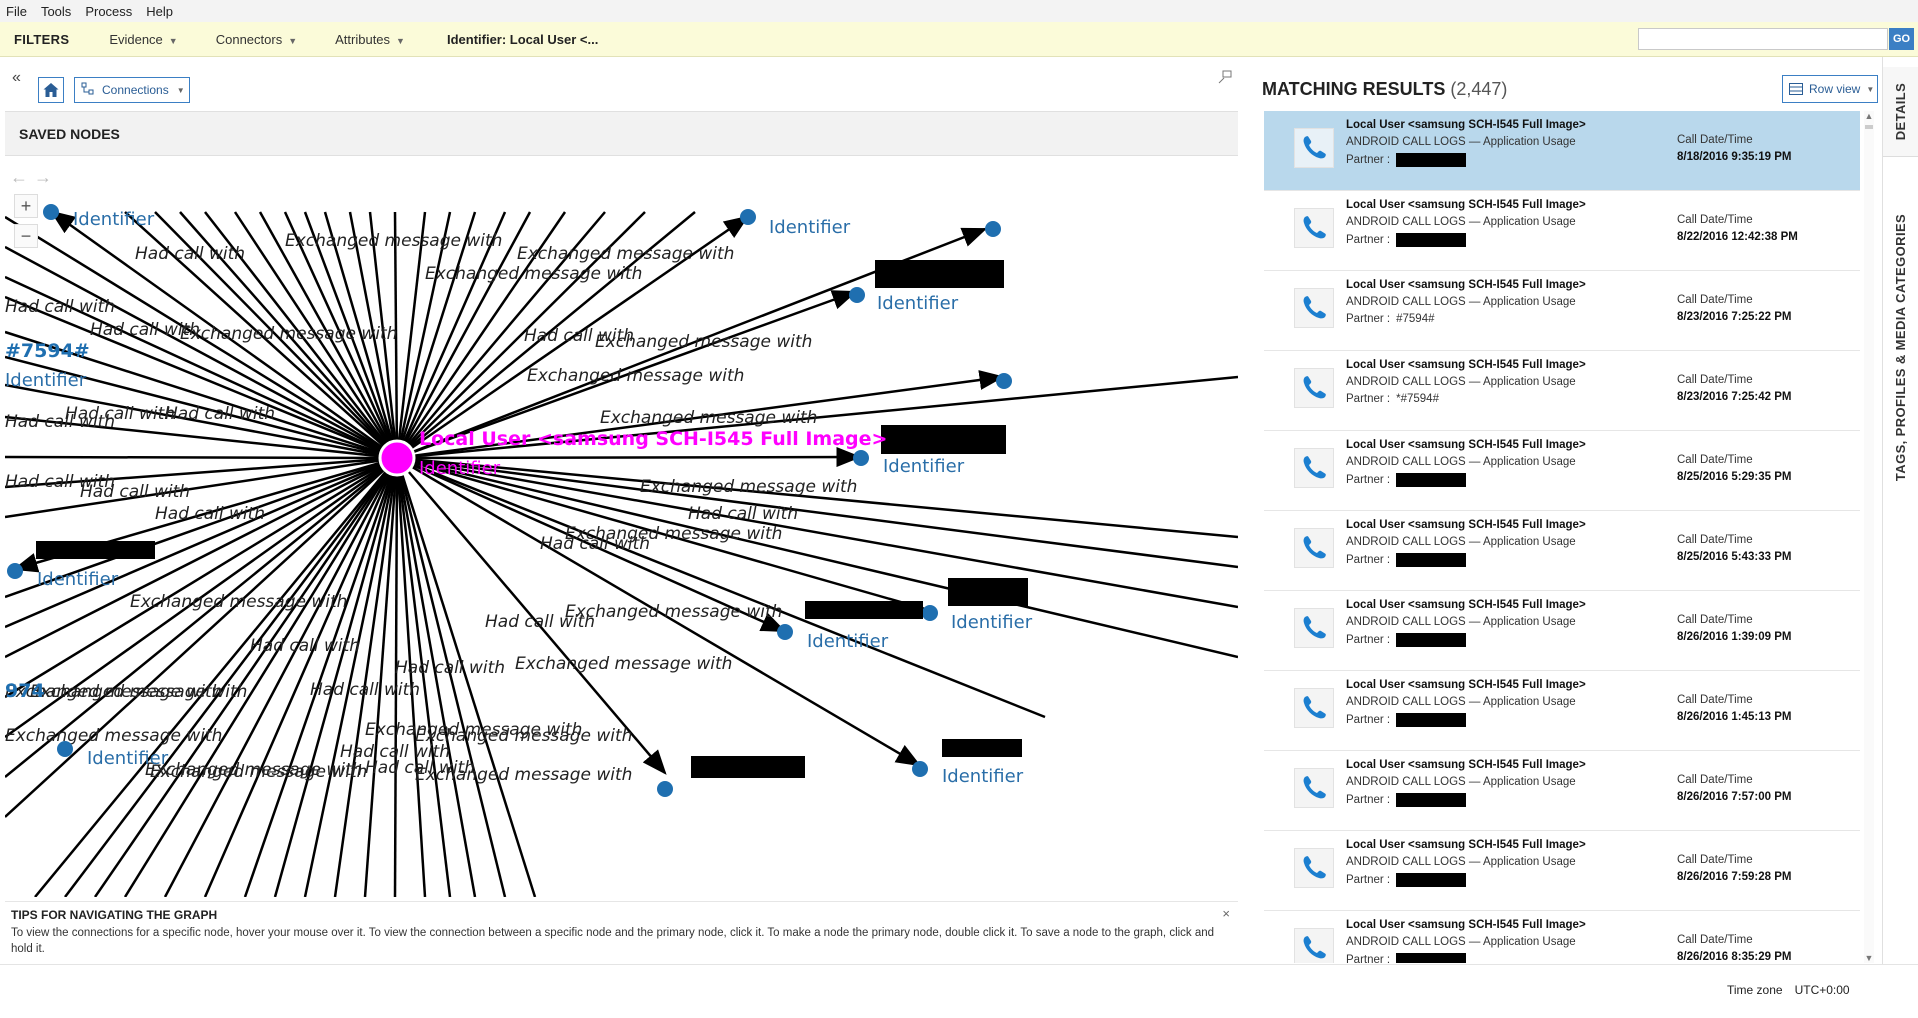  What do you see at coordinates (1869, 127) in the screenshot?
I see `scroll-thumb` at bounding box center [1869, 127].